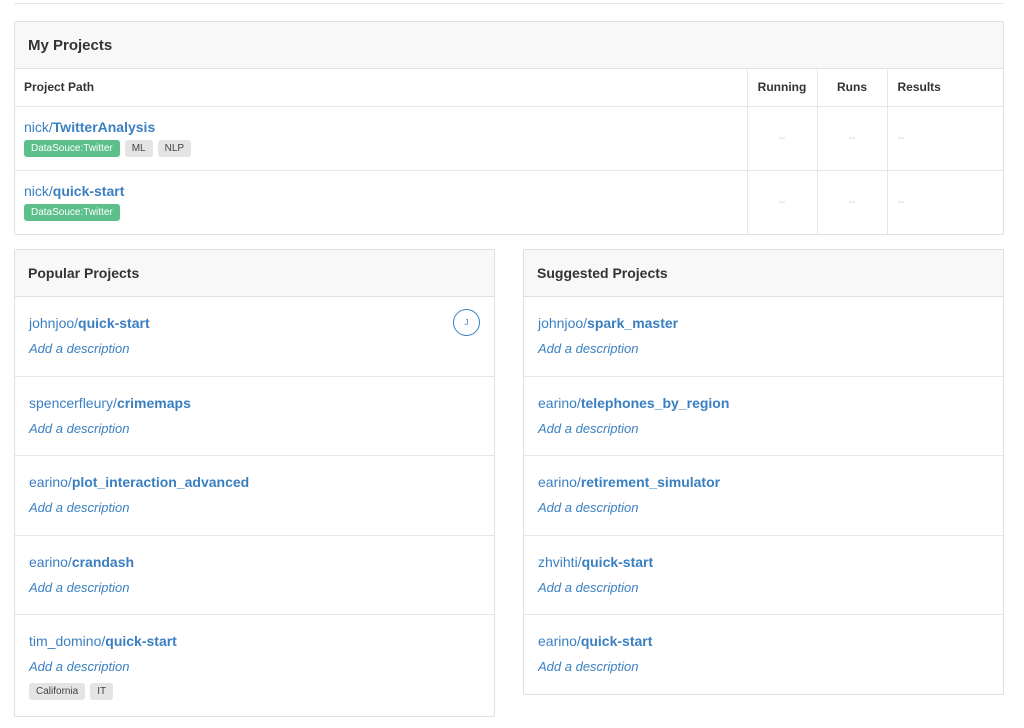 This screenshot has width=1024, height=728. I want to click on project-name: crandash, so click(103, 561).